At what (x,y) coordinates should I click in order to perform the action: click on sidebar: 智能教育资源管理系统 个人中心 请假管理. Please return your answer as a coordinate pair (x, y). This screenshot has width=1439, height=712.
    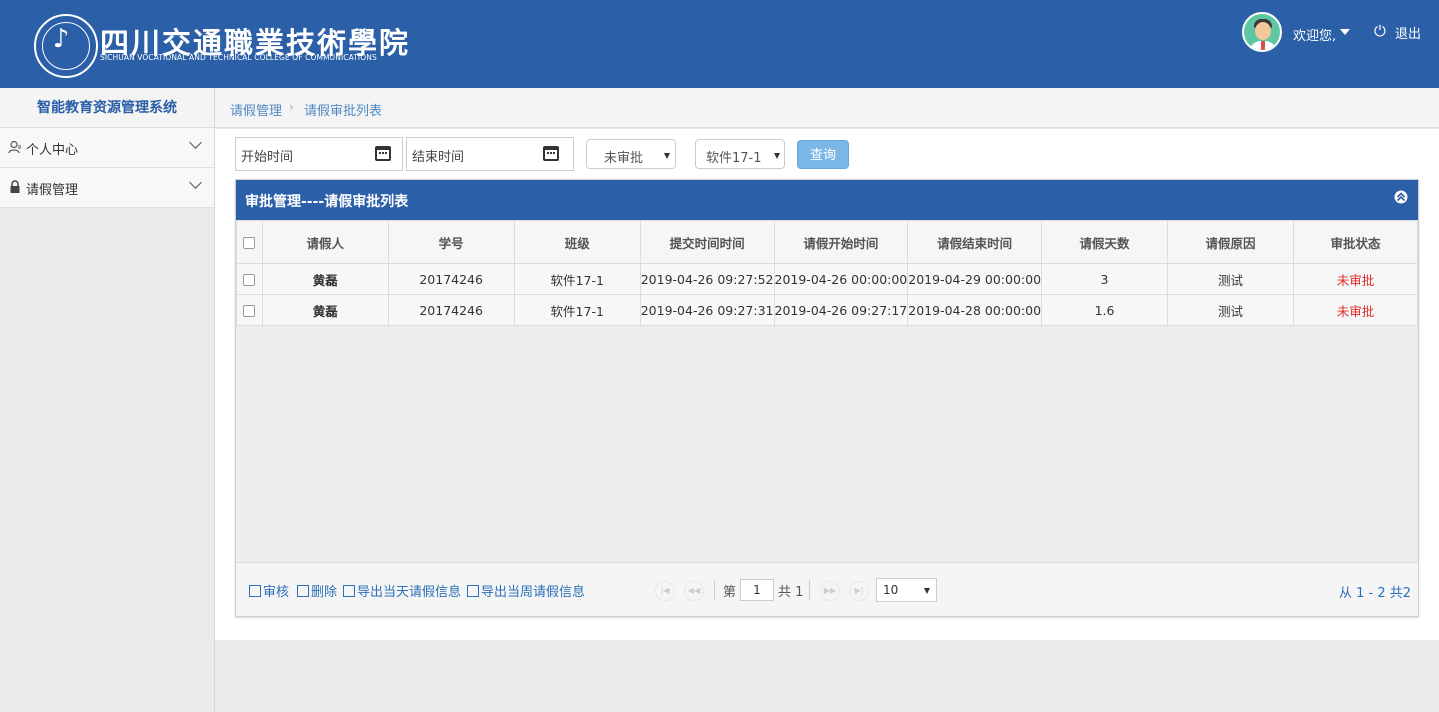
    Looking at the image, I should click on (107, 400).